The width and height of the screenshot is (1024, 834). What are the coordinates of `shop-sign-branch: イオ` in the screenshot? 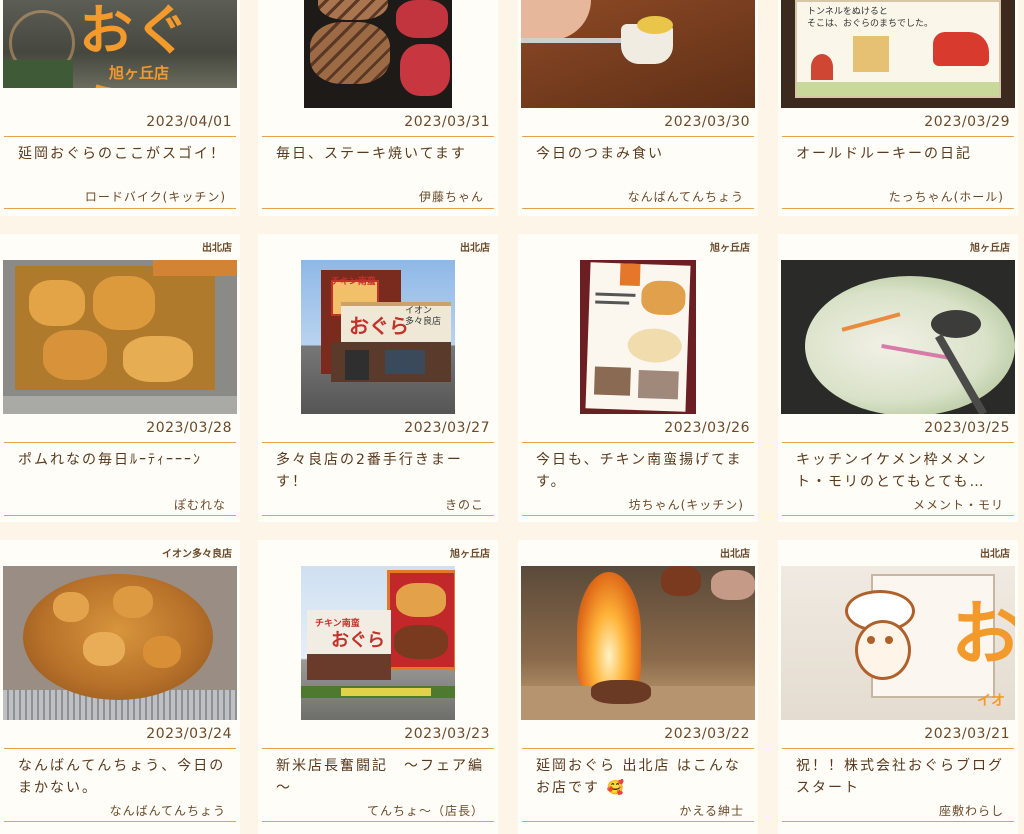 It's located at (991, 701).